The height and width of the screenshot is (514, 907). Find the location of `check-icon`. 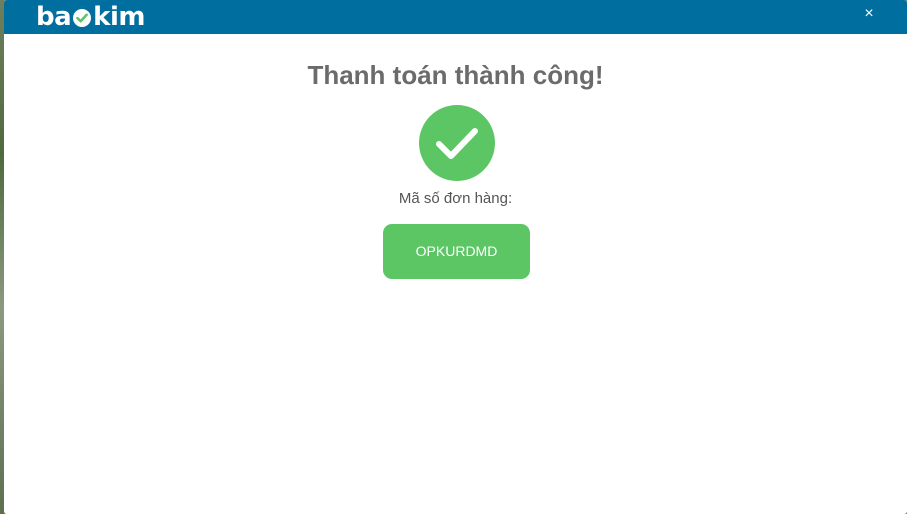

check-icon is located at coordinates (457, 143).